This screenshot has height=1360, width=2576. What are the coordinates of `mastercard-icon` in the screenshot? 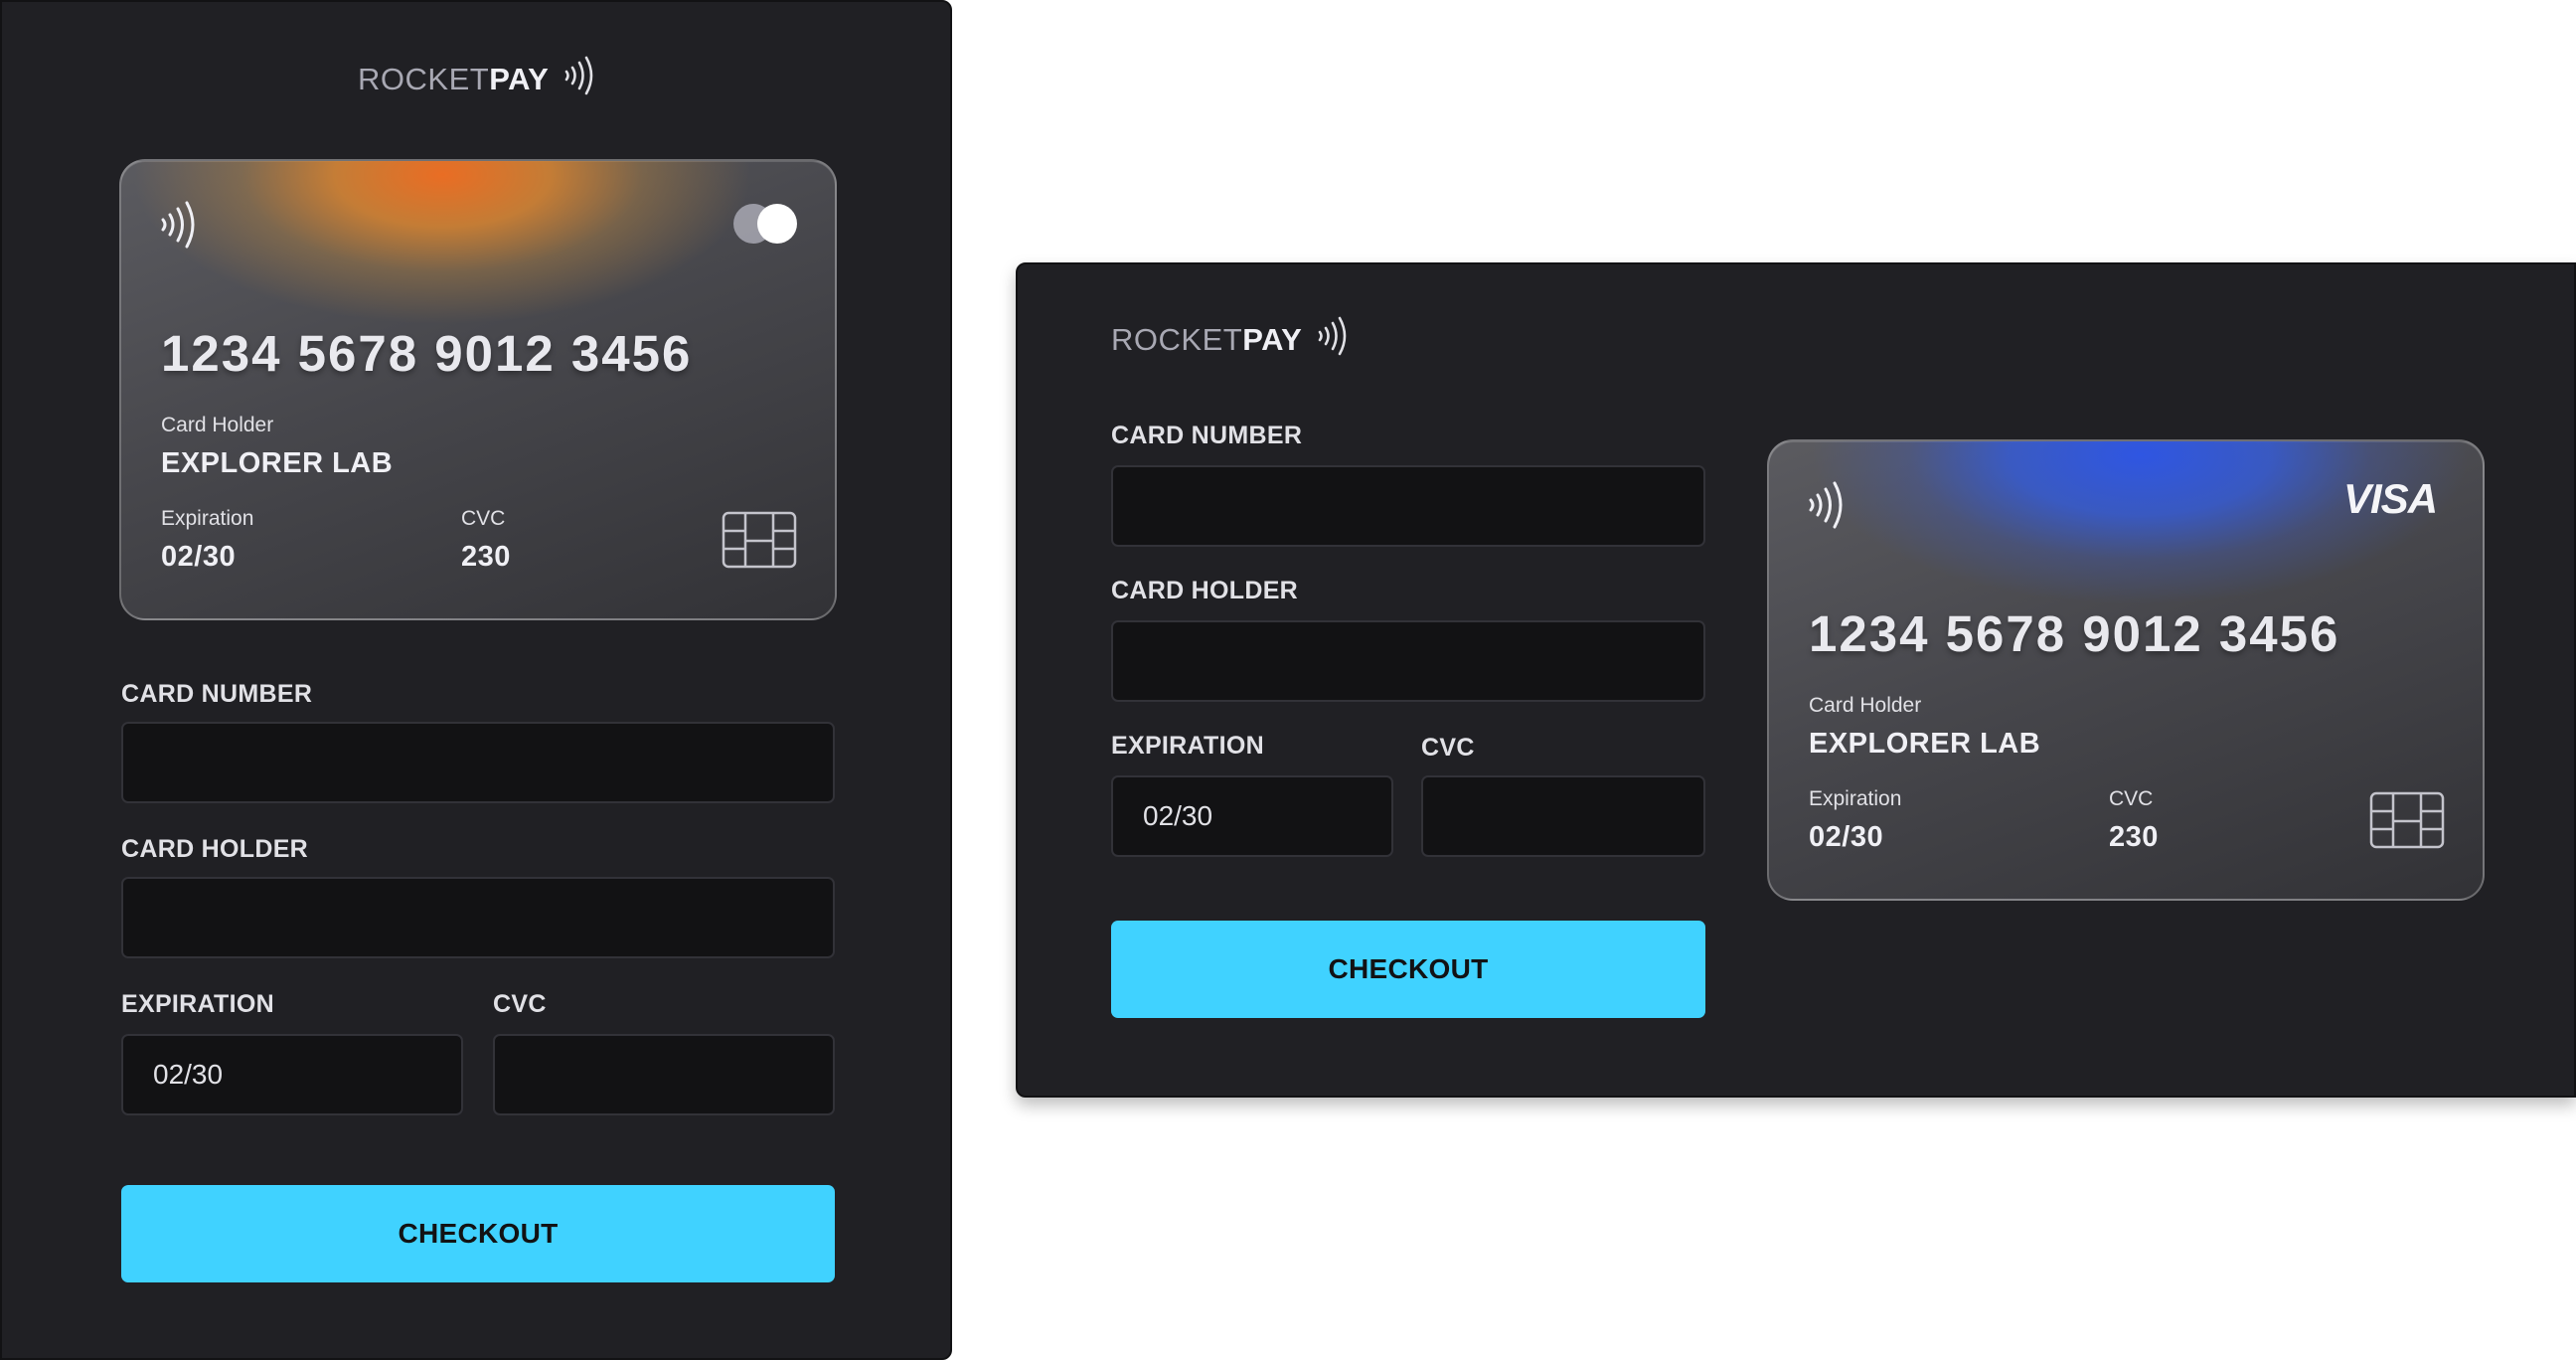 It's located at (766, 226).